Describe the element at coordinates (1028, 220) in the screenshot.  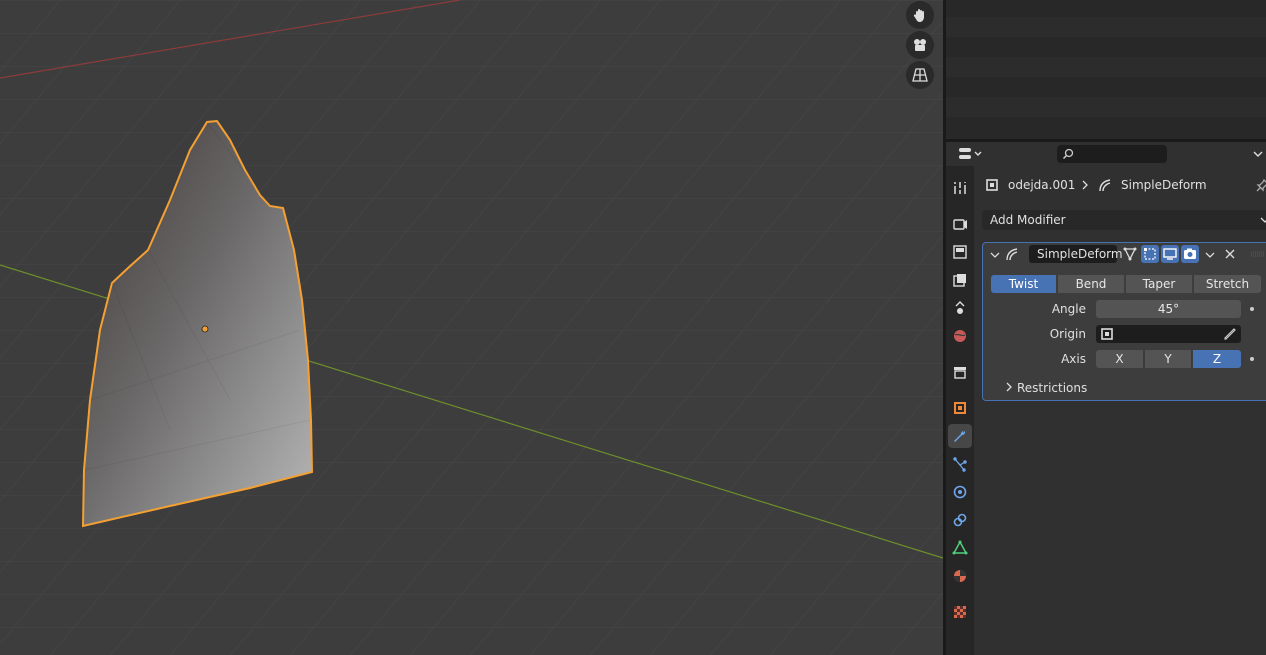
I see `add-modifier-label: Add Modifier` at that location.